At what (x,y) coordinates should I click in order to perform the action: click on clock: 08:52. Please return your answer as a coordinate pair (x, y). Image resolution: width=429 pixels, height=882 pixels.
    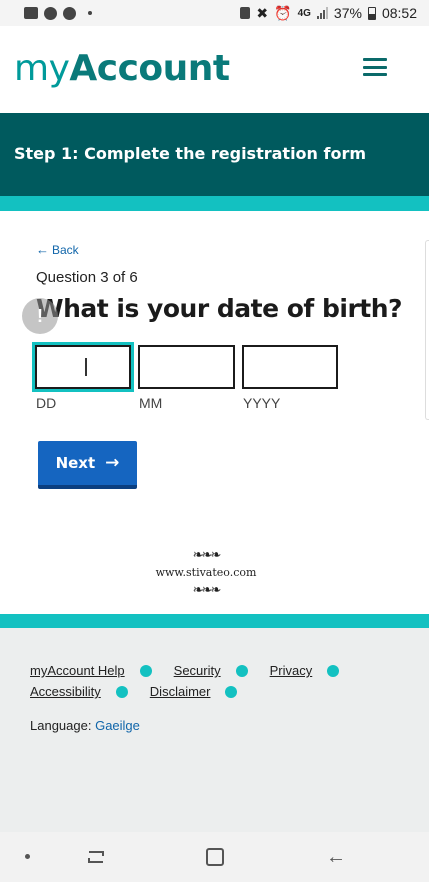
    Looking at the image, I should click on (399, 13).